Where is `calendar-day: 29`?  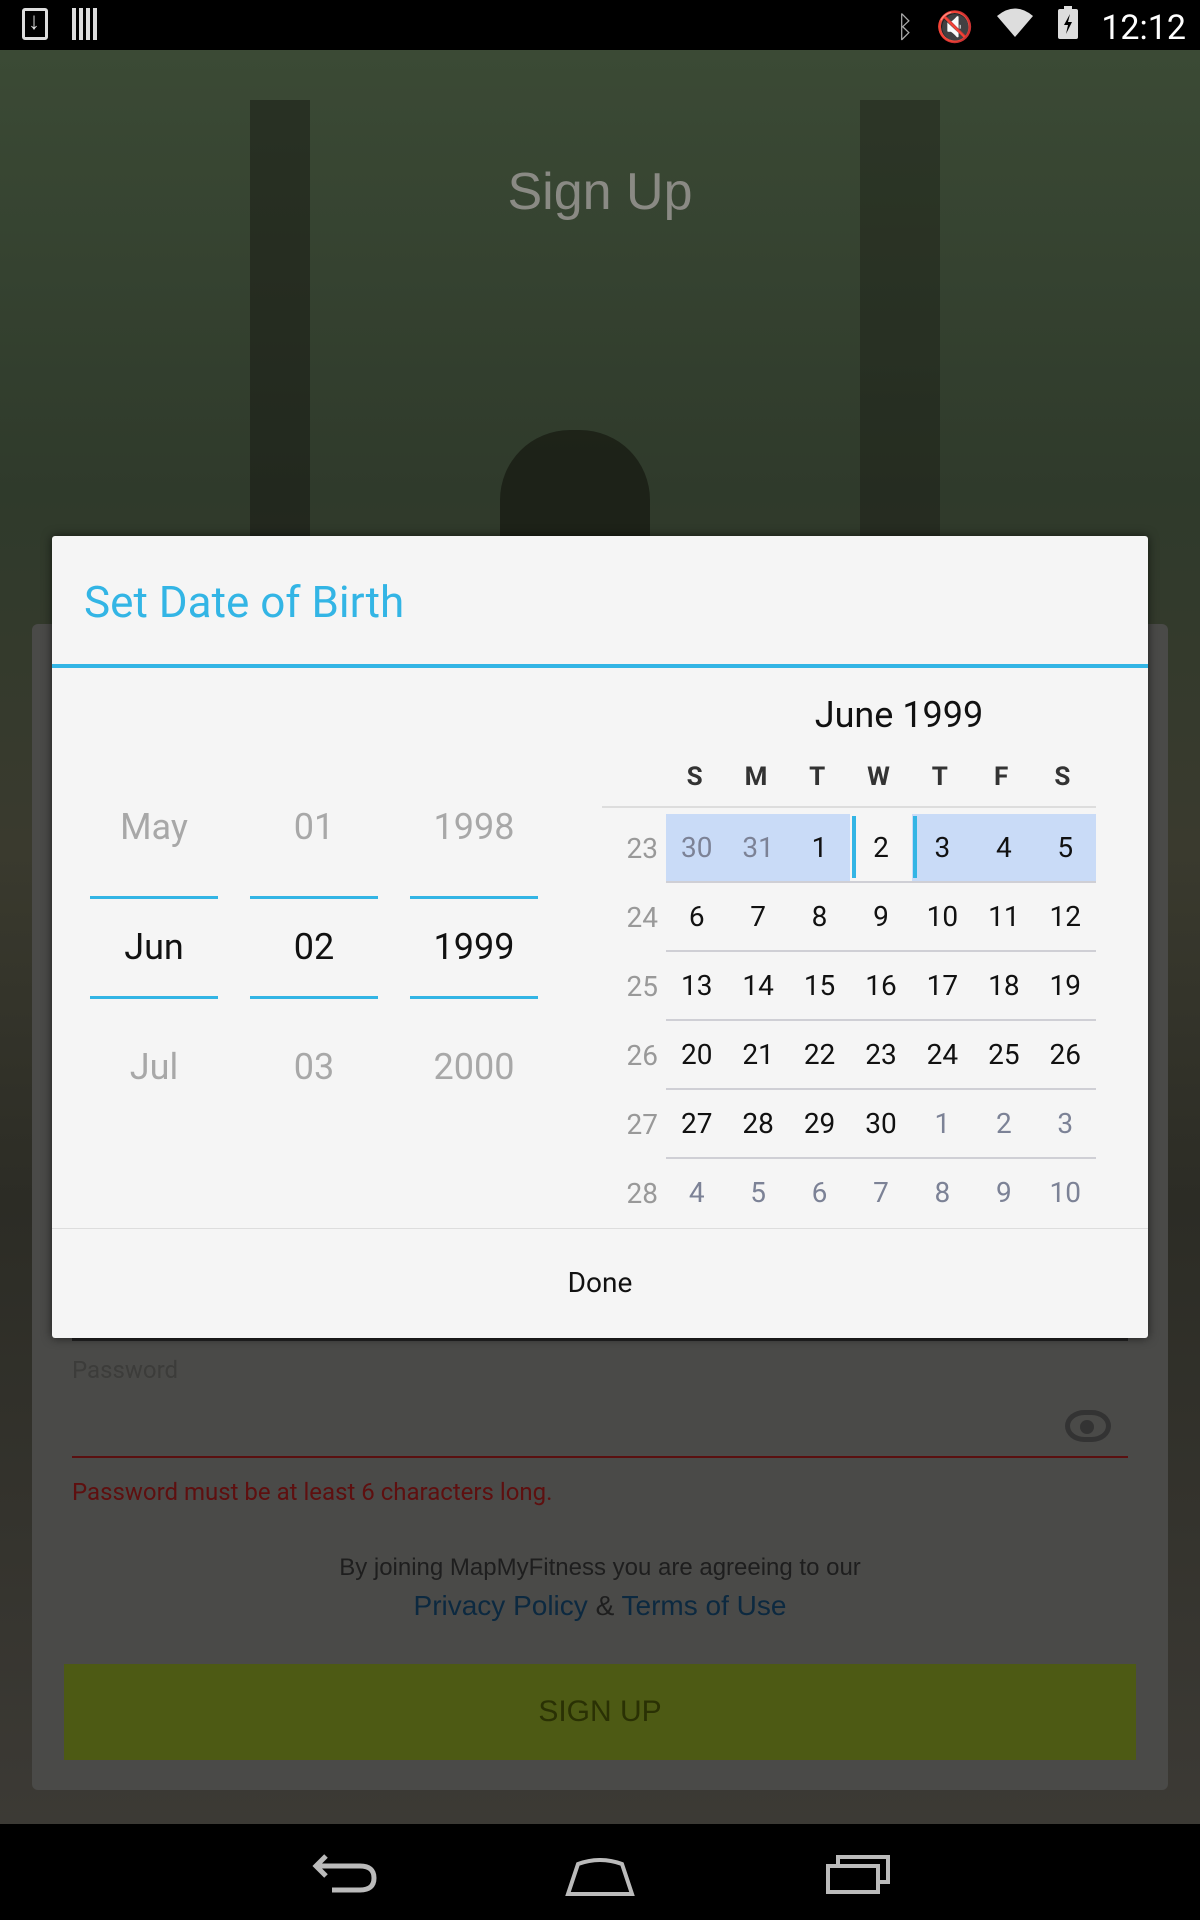
calendar-day: 29 is located at coordinates (819, 1123).